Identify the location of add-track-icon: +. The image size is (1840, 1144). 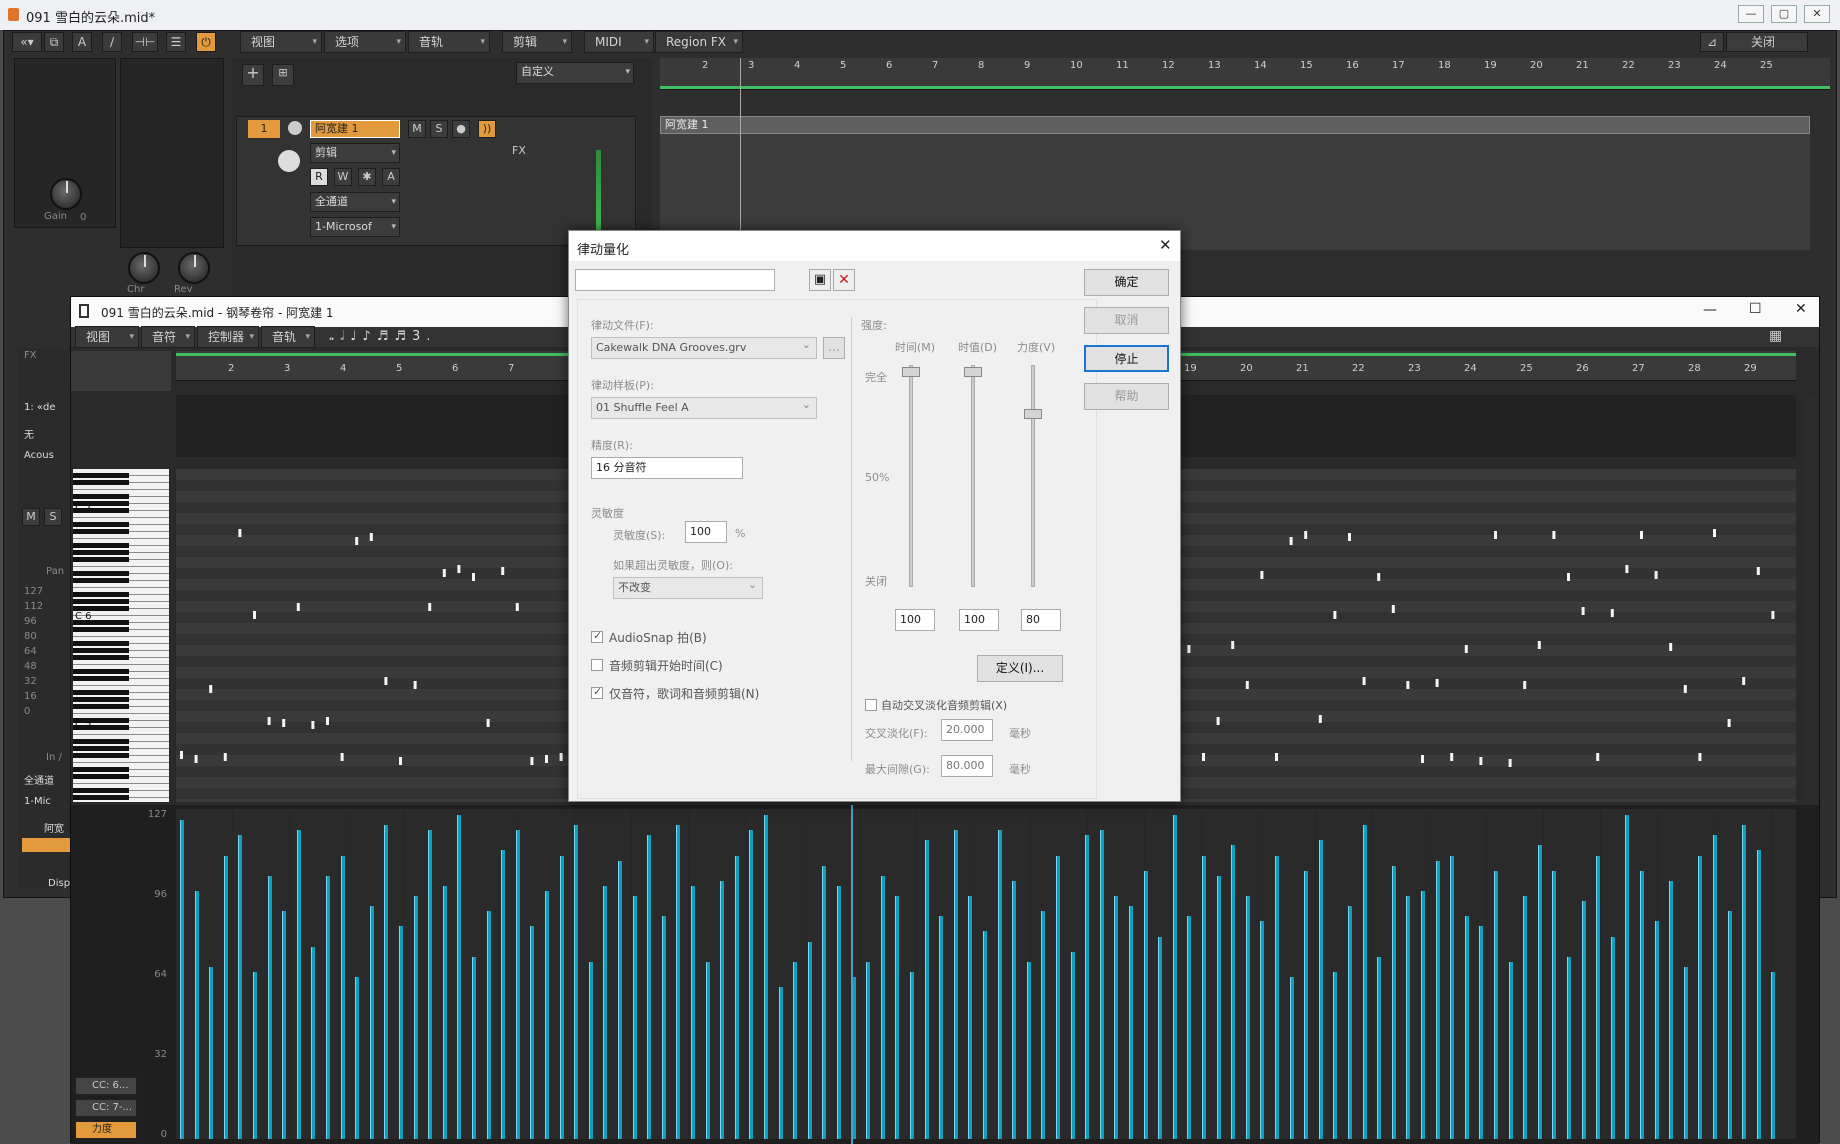
(253, 75).